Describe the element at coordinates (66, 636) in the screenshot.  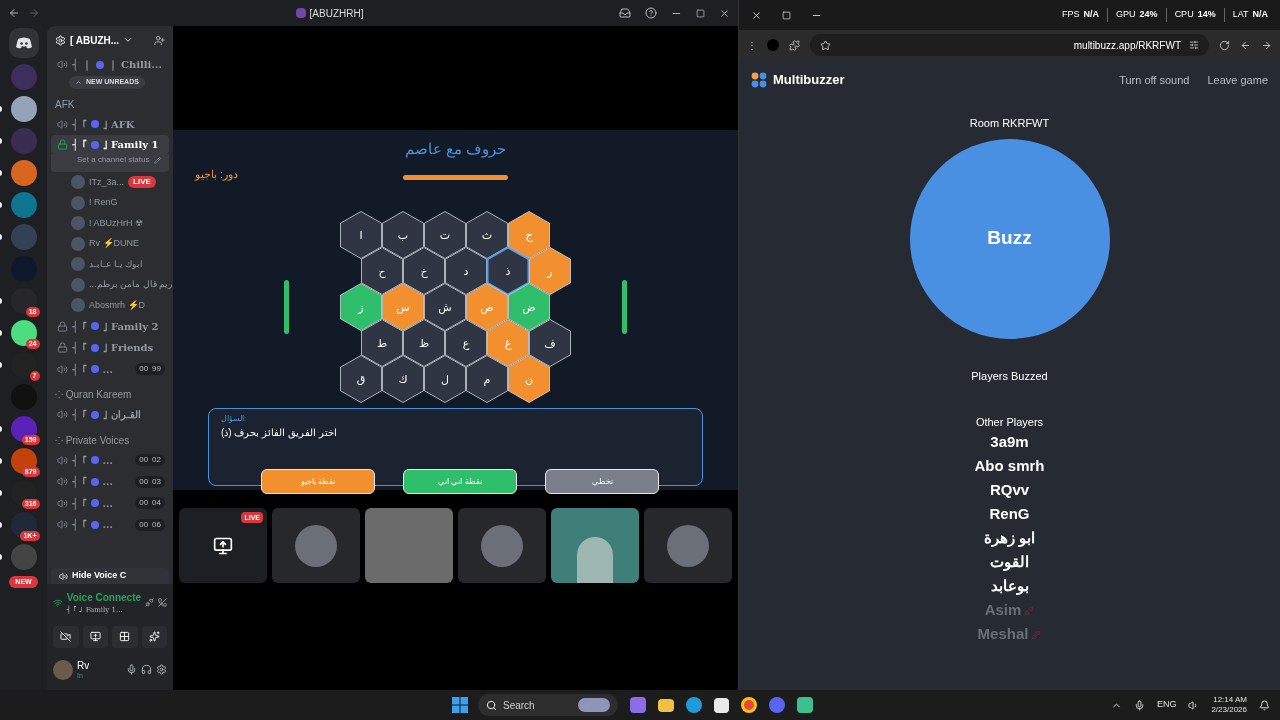
I see `camera-button` at that location.